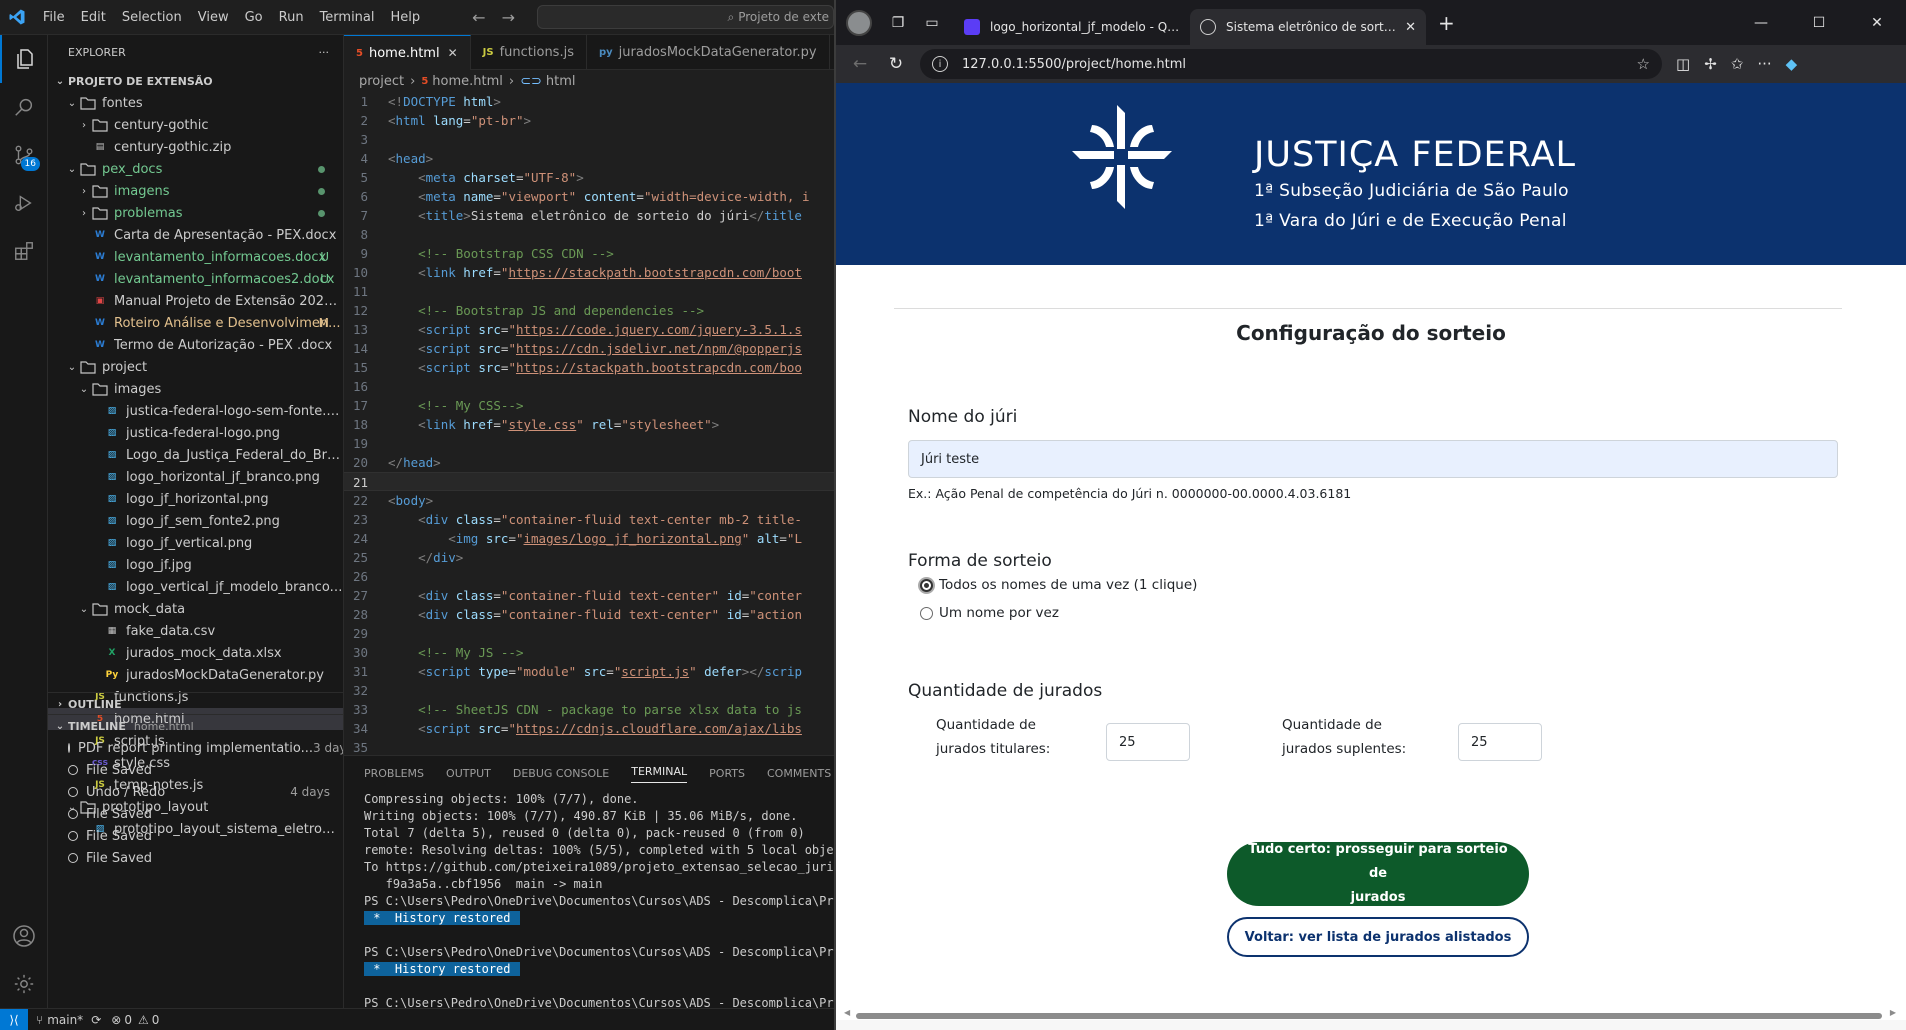 This screenshot has height=1030, width=1906. I want to click on tree-item: › century-gothic, so click(195, 125).